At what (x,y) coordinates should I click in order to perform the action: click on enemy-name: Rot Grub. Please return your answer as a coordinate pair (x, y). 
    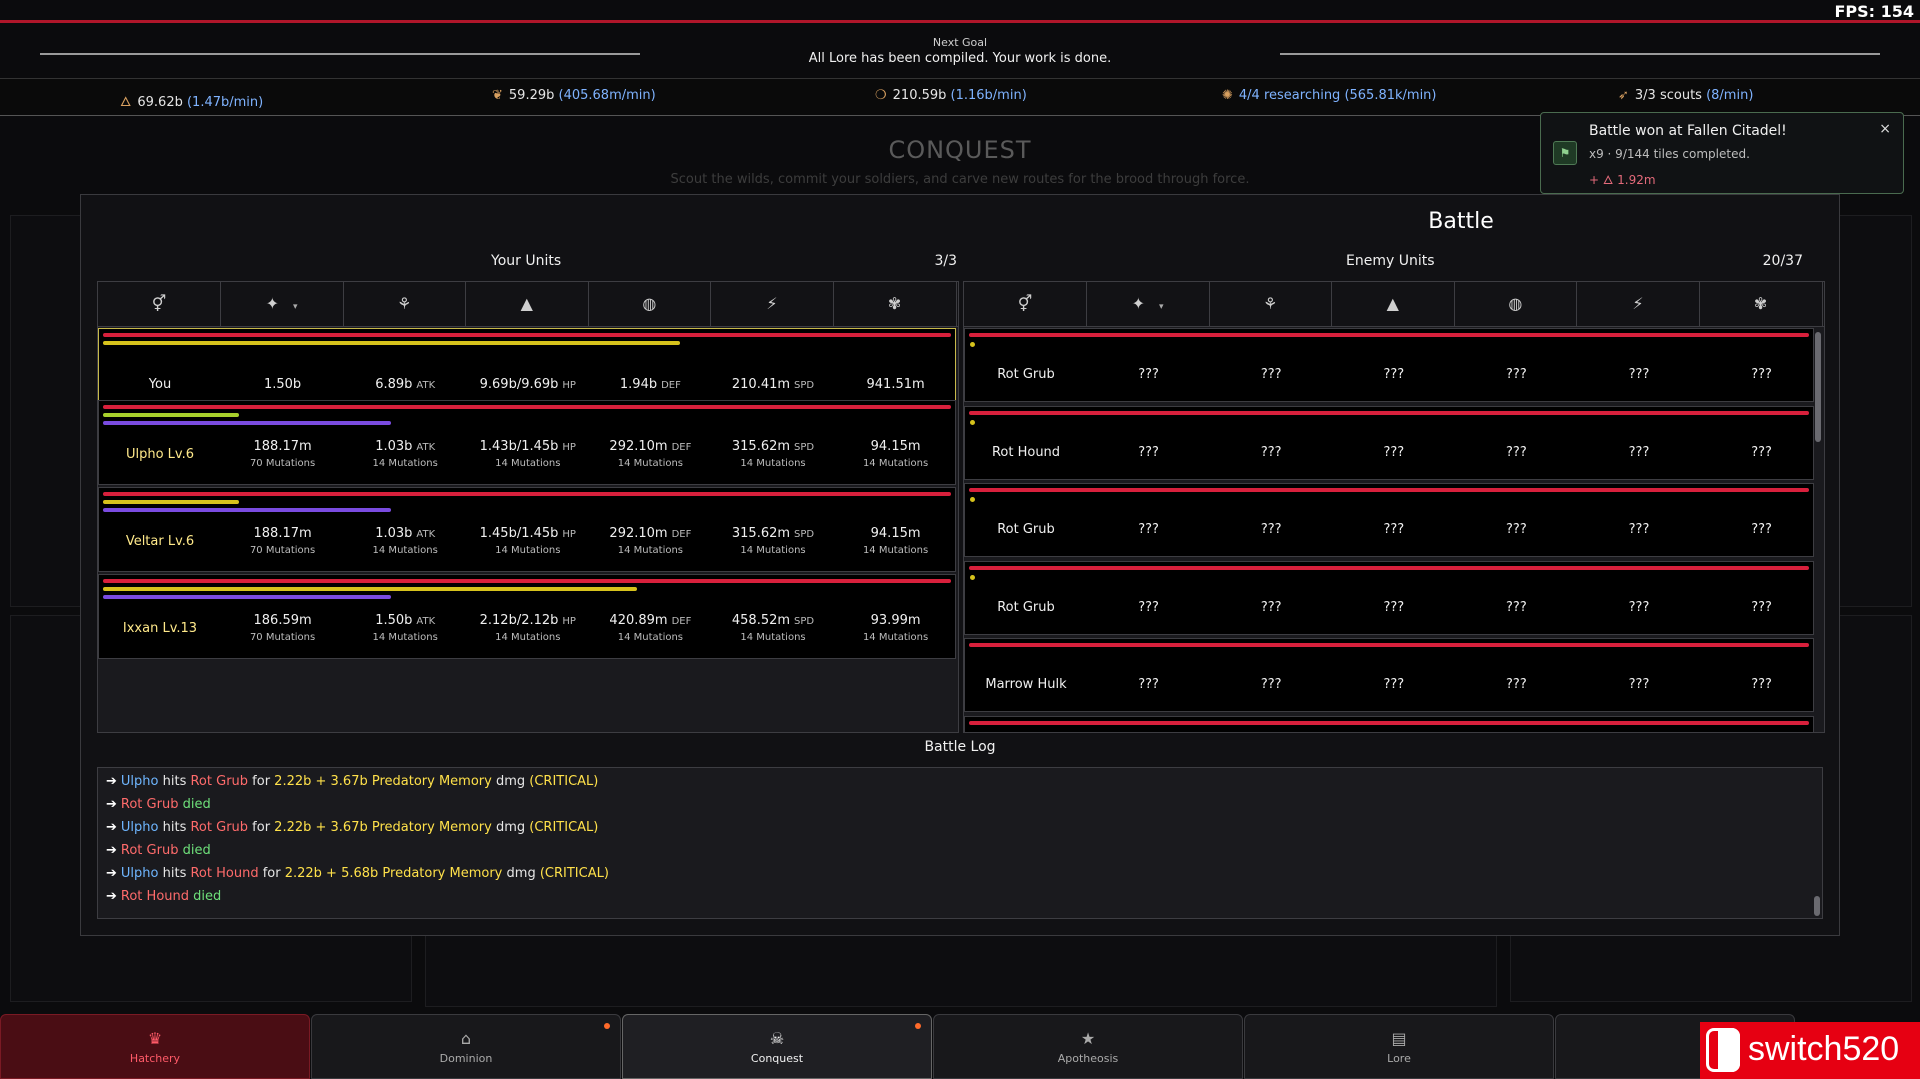
    Looking at the image, I should click on (1026, 529).